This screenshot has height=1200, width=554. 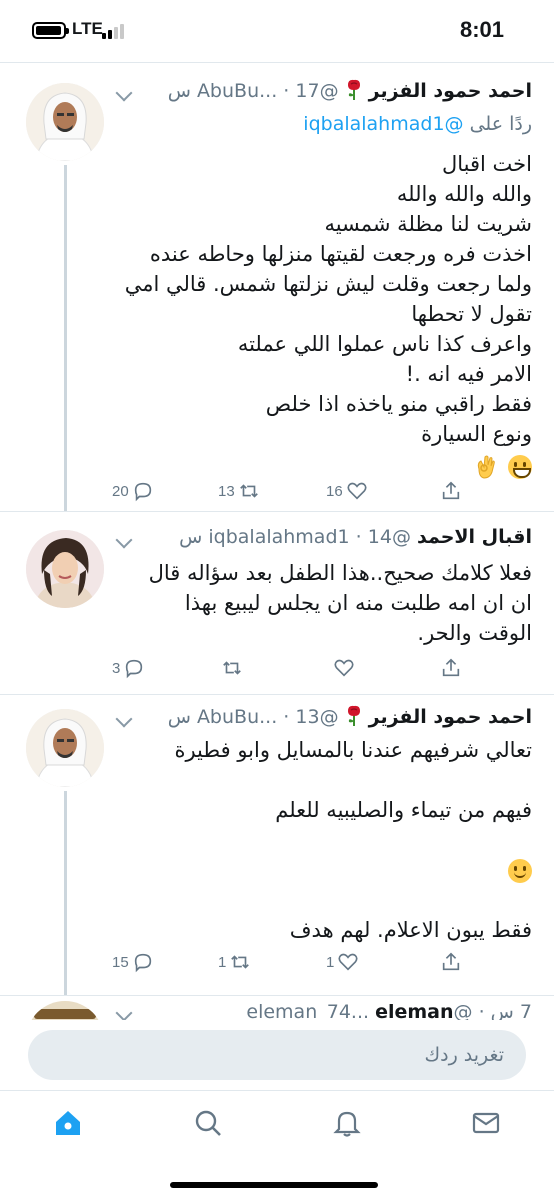 I want to click on tweet-line: اخذت فره ورجعت لقيتها منزلها وحاطه عنده, so click(x=340, y=254).